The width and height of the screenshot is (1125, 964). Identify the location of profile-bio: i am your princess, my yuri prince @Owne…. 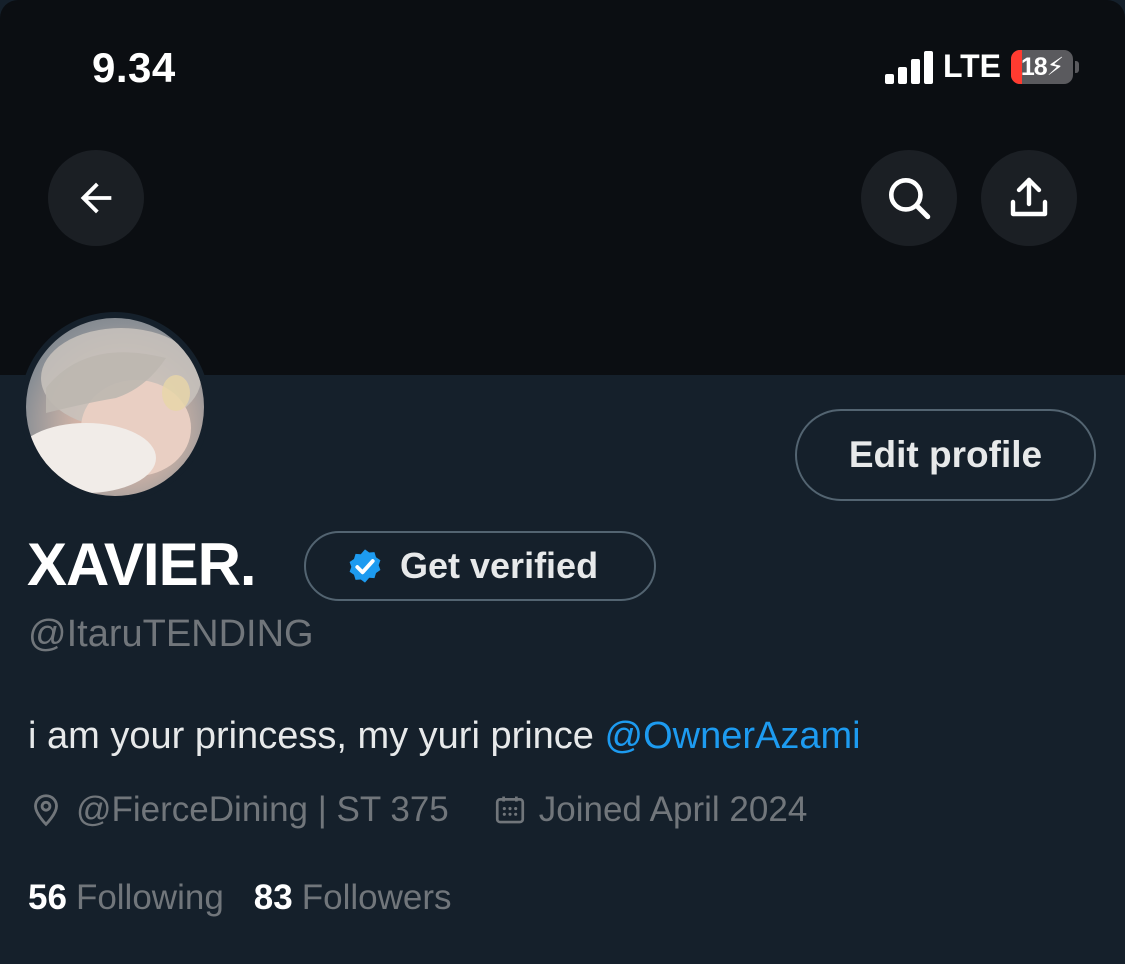
(444, 736).